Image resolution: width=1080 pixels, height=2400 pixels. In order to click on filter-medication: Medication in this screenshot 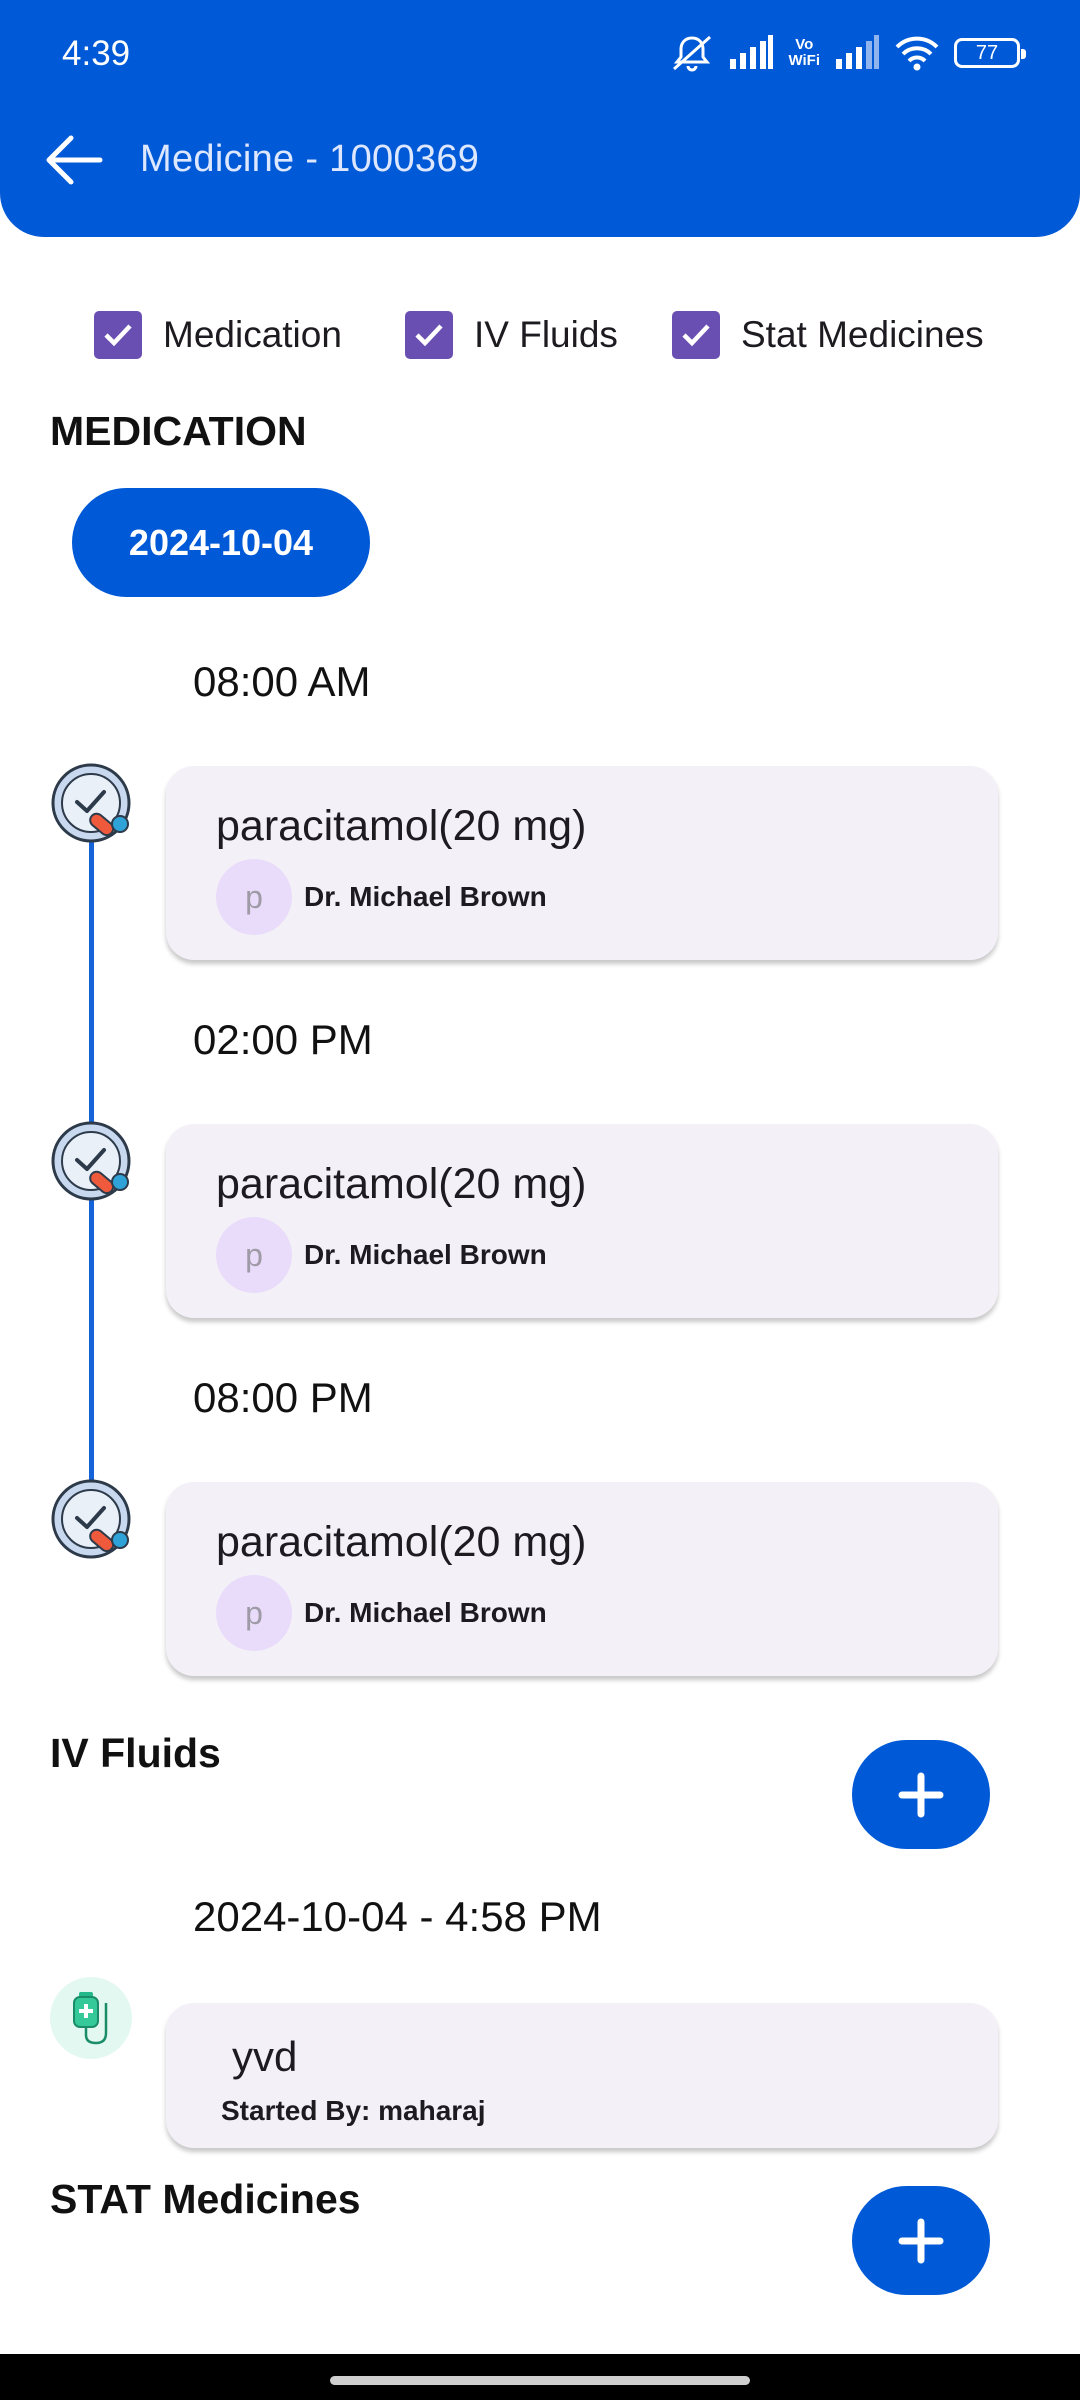, I will do `click(218, 335)`.